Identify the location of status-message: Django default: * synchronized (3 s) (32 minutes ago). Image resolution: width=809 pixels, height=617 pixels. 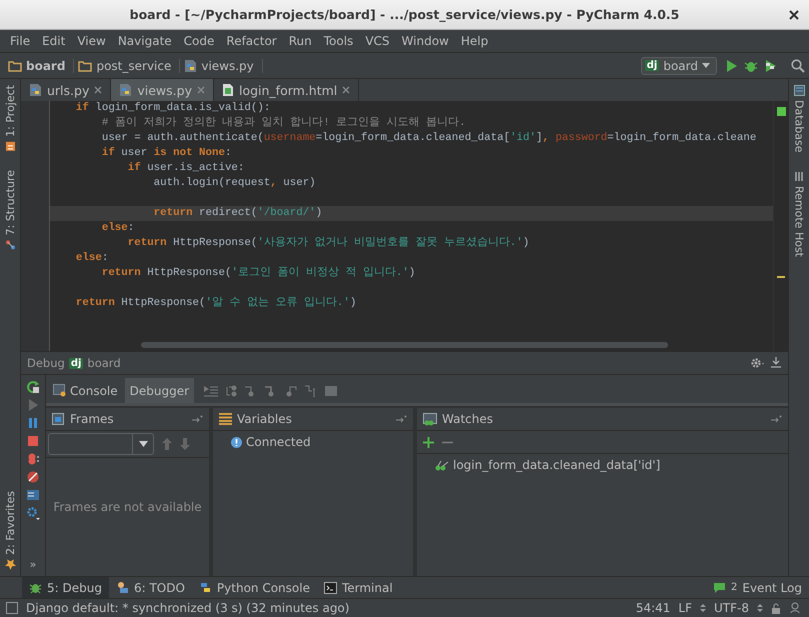
(188, 608).